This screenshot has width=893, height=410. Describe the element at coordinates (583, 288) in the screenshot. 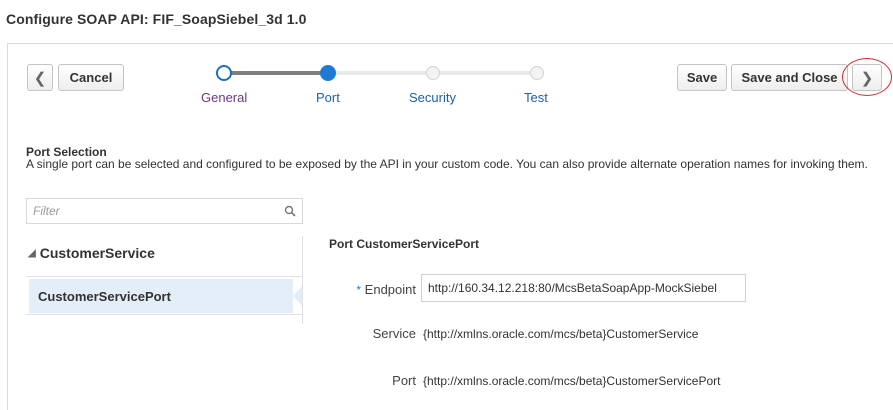

I see `endpoint-input` at that location.